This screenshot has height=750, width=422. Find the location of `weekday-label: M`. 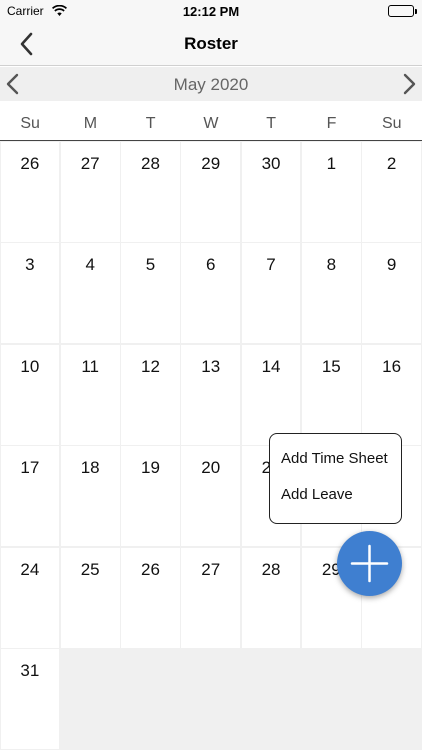

weekday-label: M is located at coordinates (90, 123).